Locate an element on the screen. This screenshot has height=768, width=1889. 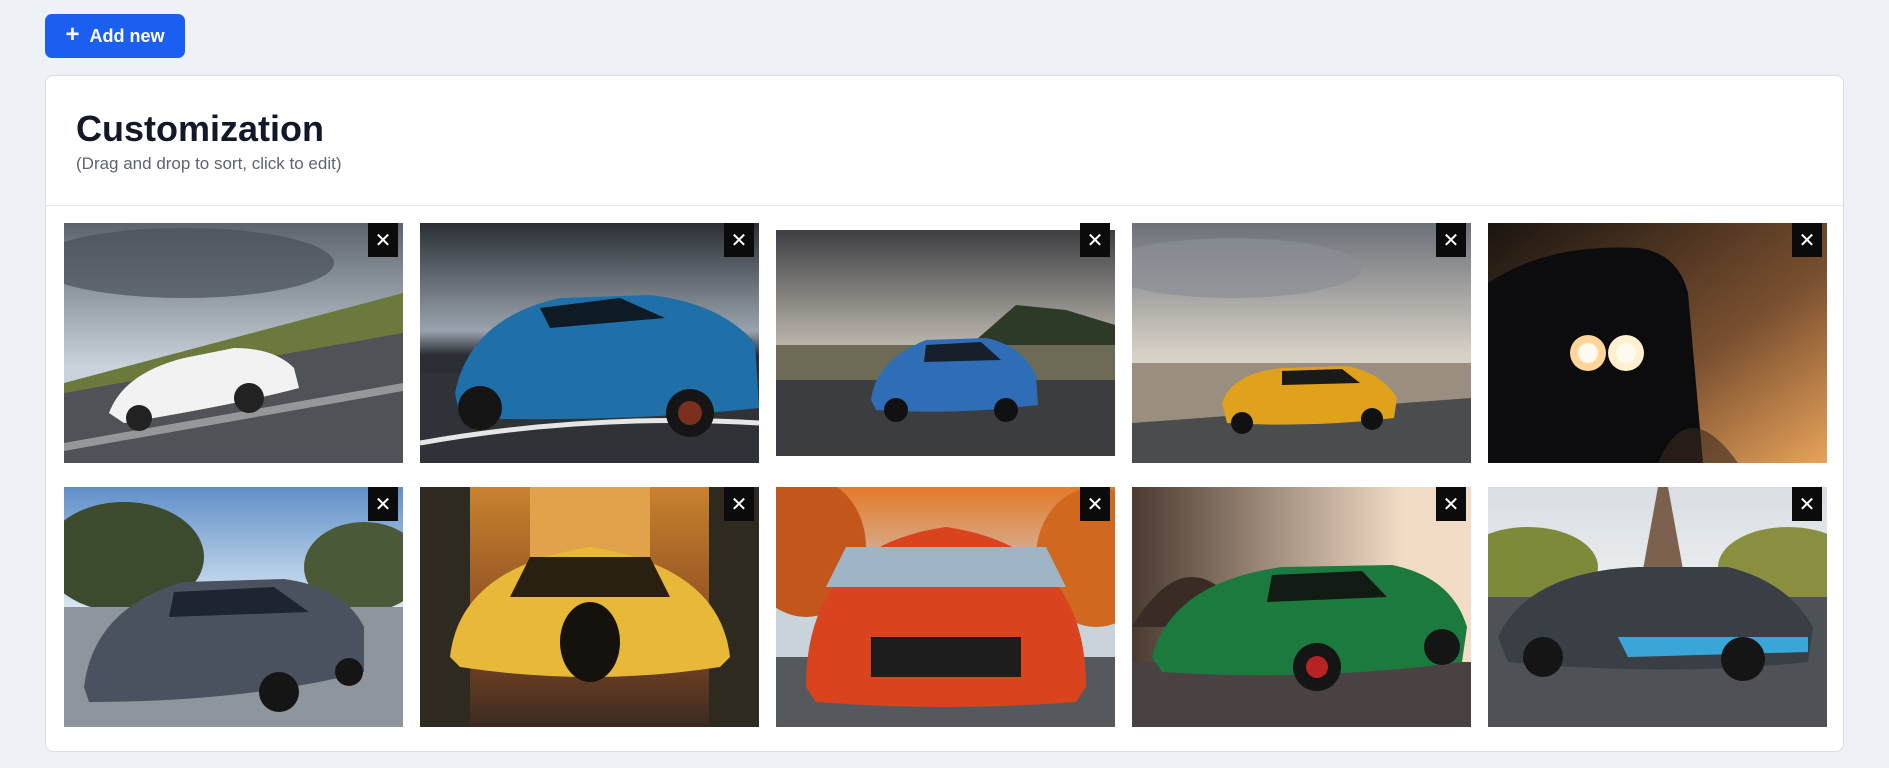
blue-bmw-m4-photo is located at coordinates (945, 343).